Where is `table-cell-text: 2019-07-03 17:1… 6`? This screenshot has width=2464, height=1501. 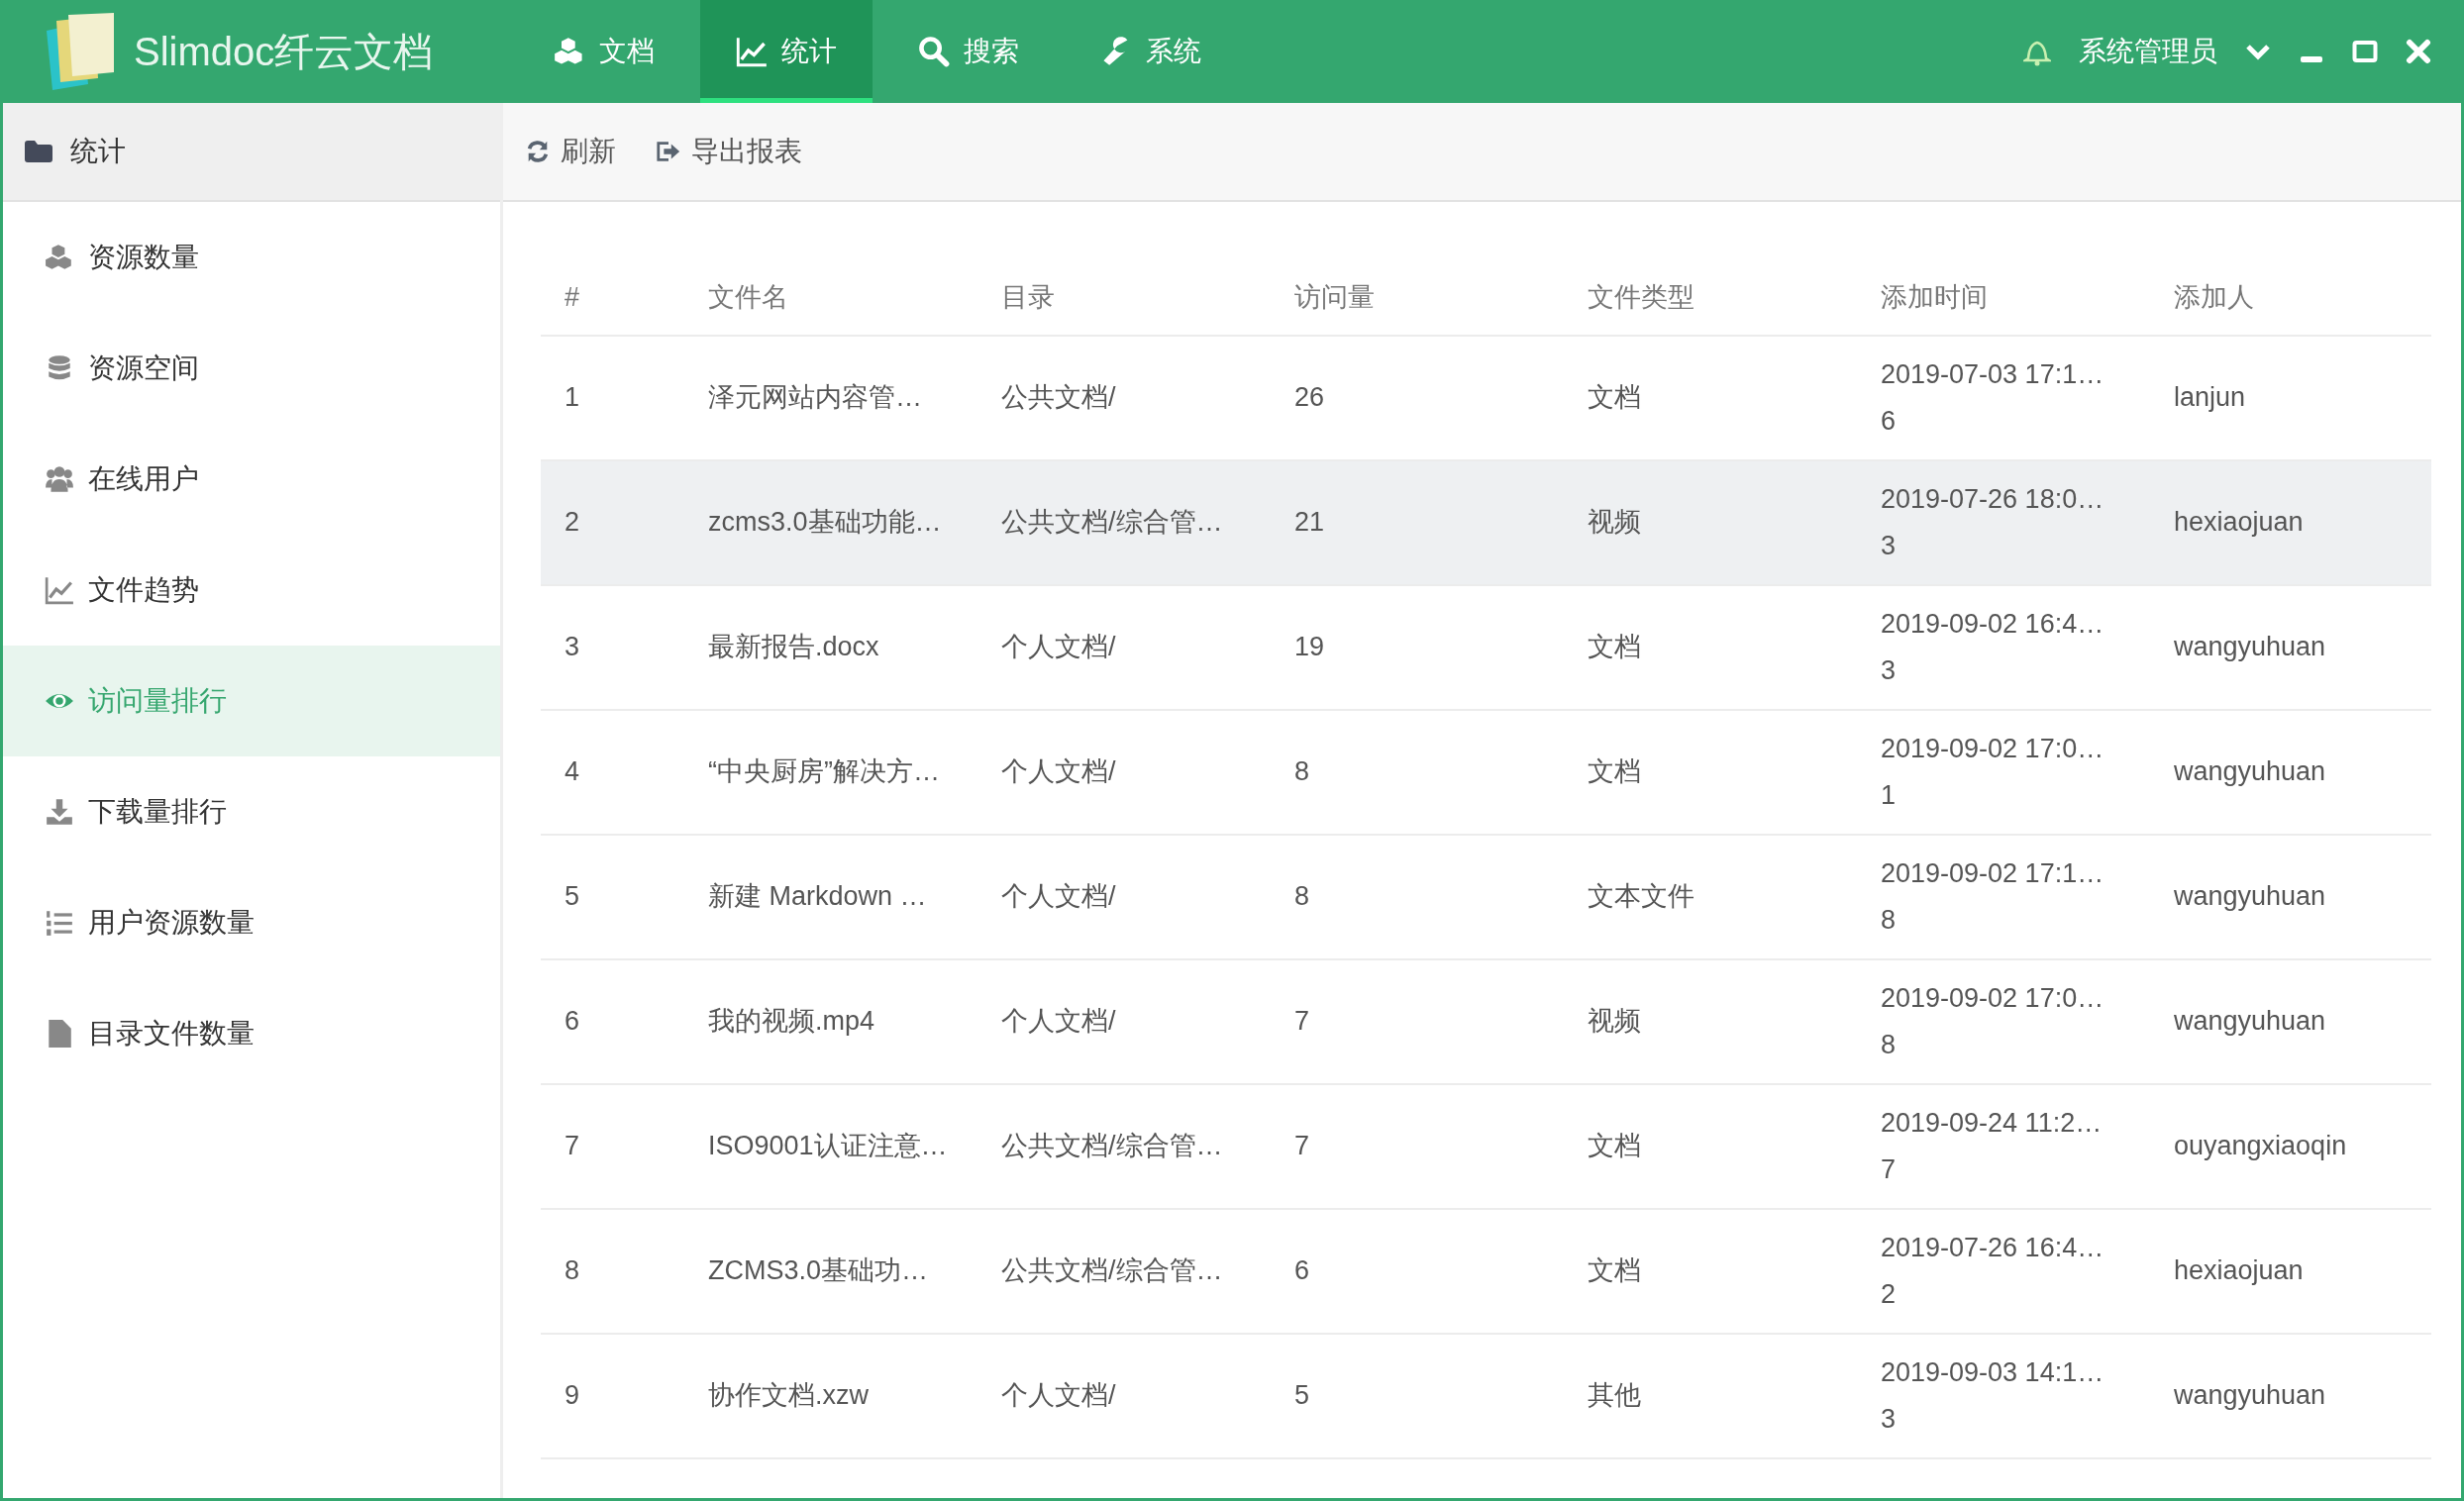
table-cell-text: 2019-07-03 17:1… 6 is located at coordinates (1993, 397).